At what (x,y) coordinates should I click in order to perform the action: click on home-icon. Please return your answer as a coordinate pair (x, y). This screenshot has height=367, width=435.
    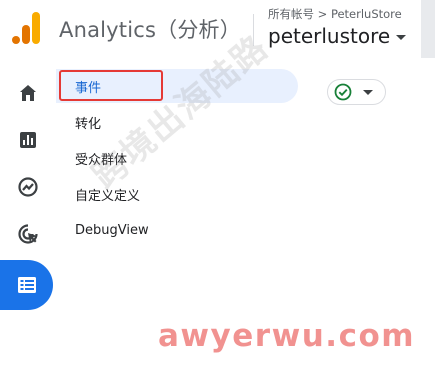
    Looking at the image, I should click on (28, 93).